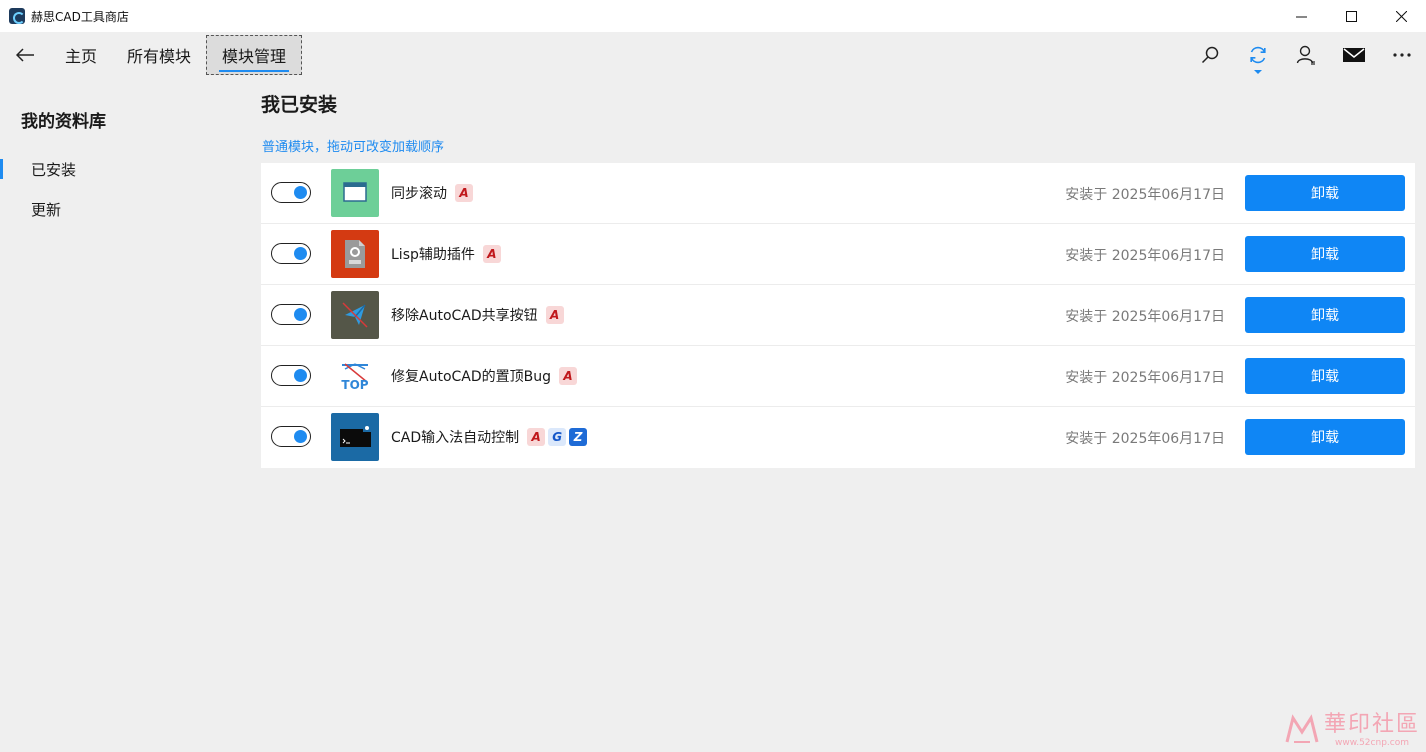 This screenshot has width=1426, height=752. I want to click on back-arrow-icon, so click(25, 55).